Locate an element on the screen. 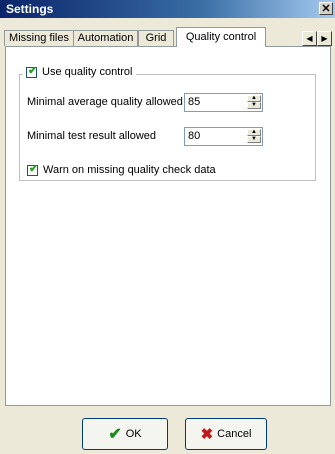 This screenshot has height=454, width=335. tab-label: Automation is located at coordinates (105, 38).